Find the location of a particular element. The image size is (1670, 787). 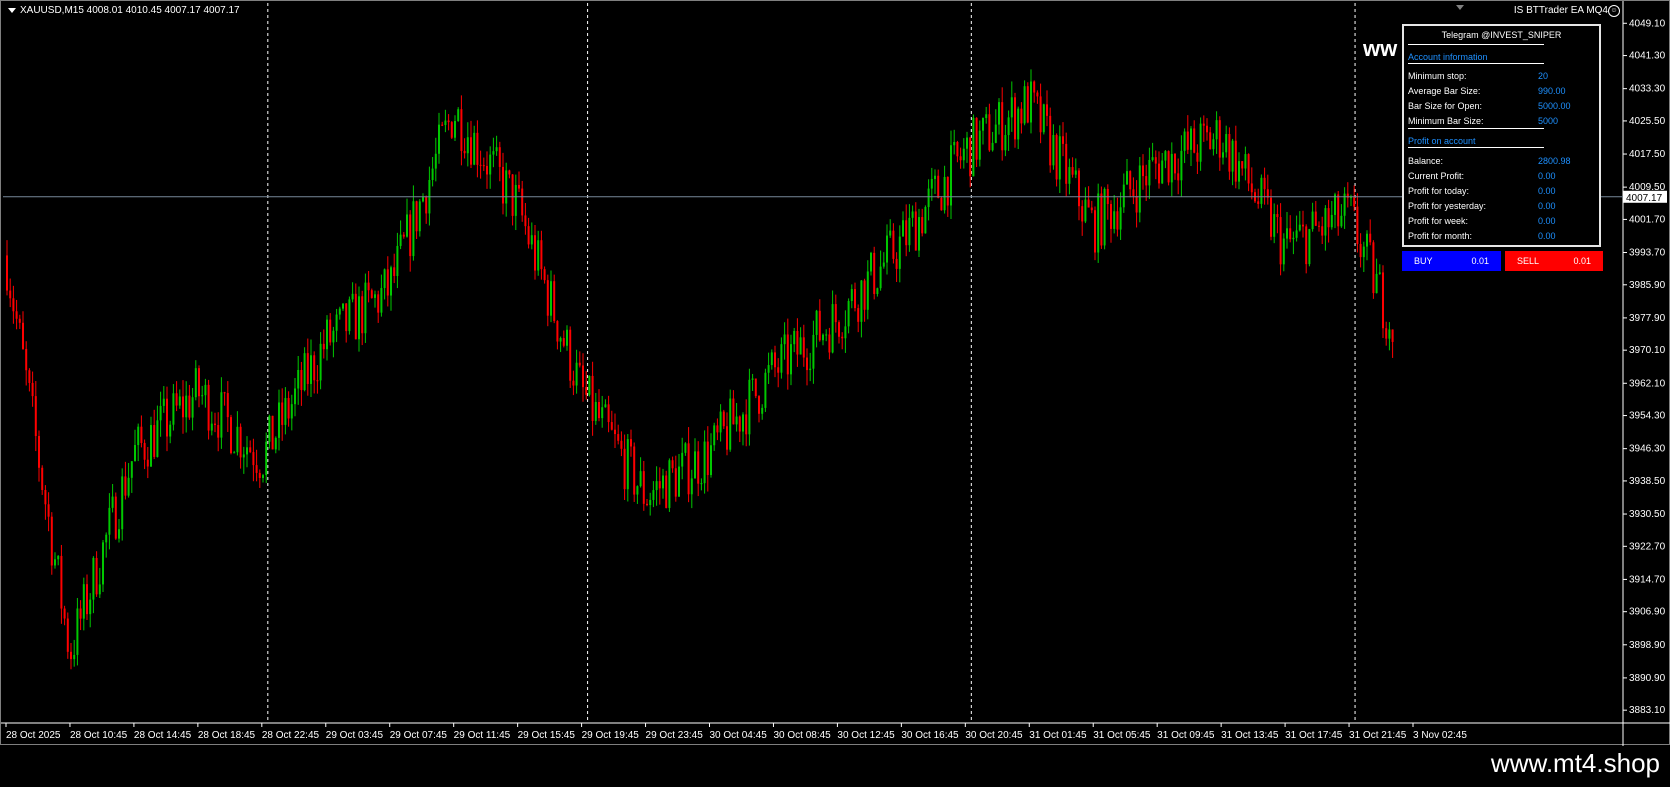

buy-label: BUY is located at coordinates (1423, 261).